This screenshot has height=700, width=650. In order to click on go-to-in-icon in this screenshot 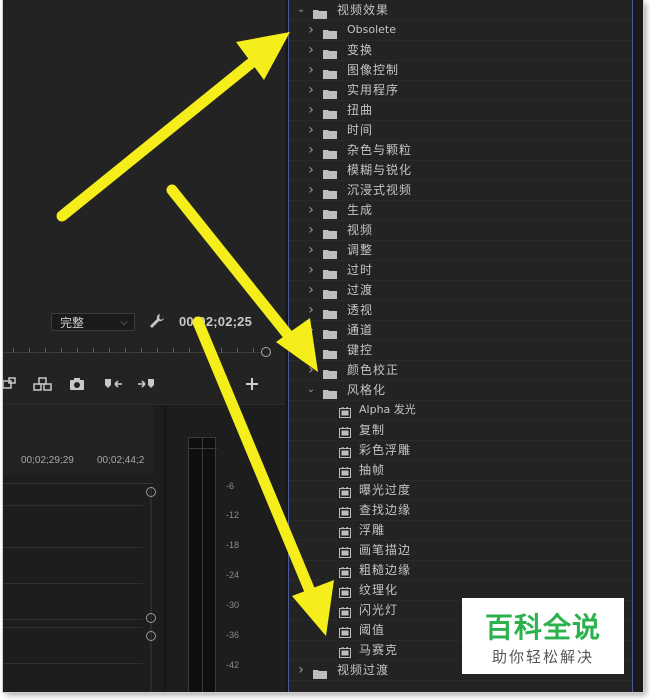, I will do `click(113, 384)`.